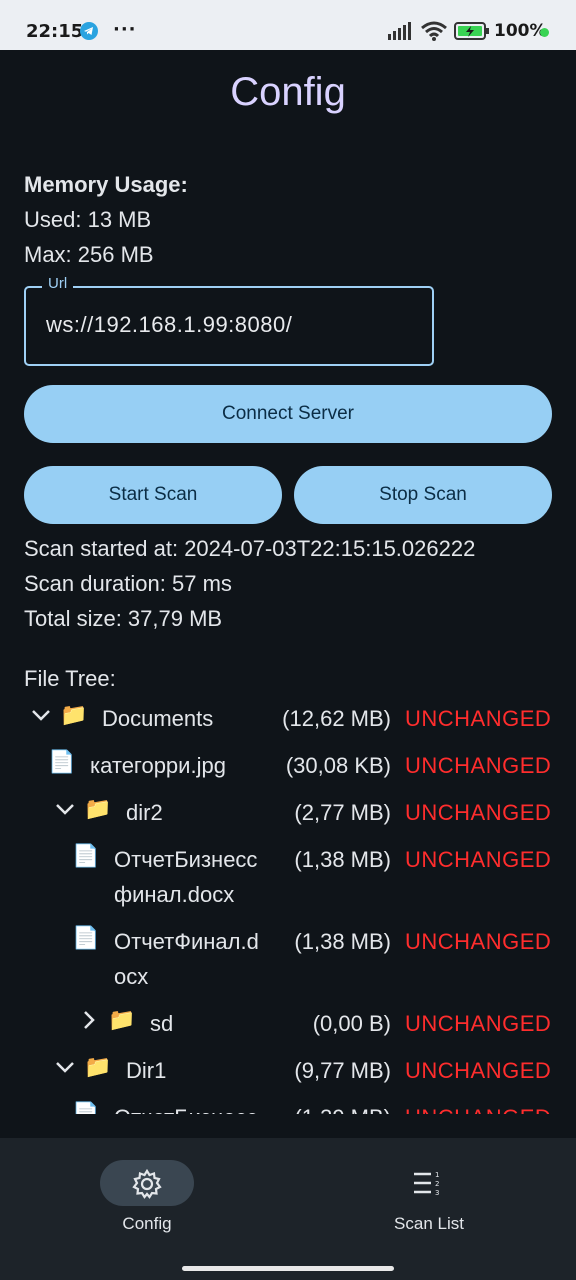 Image resolution: width=576 pixels, height=1280 pixels. I want to click on url-label: Url, so click(58, 283).